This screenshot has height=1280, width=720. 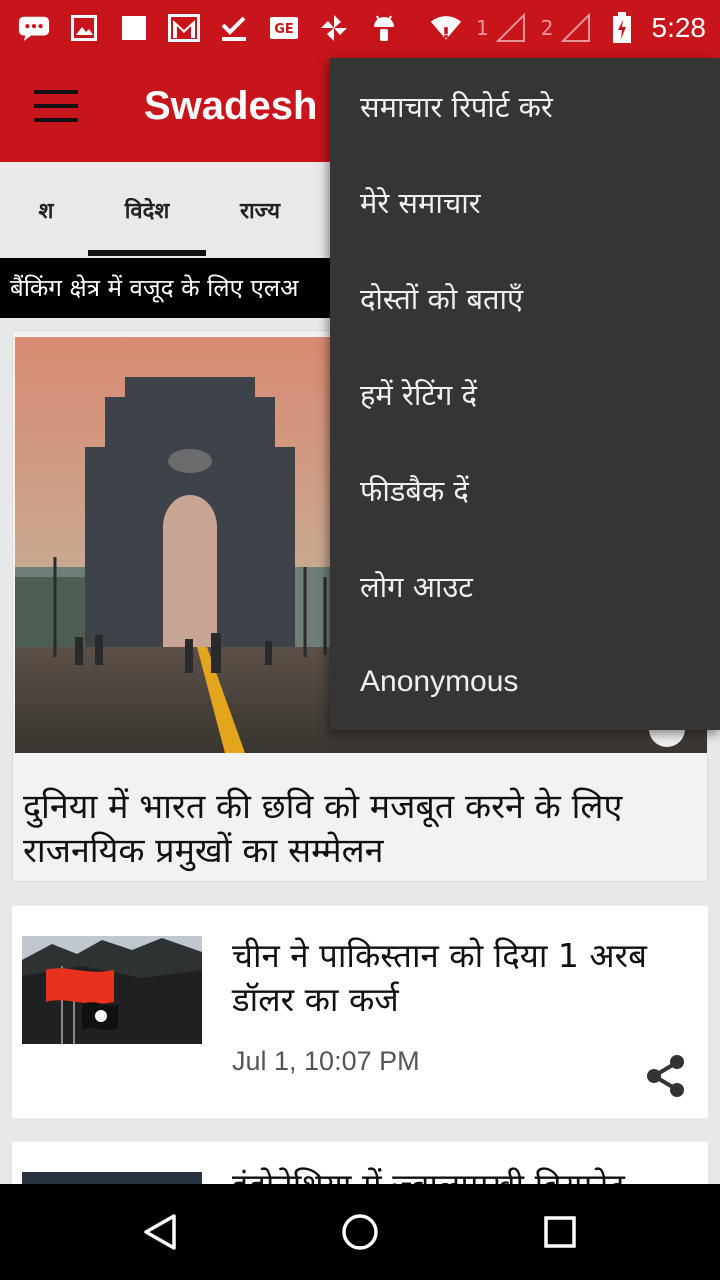 What do you see at coordinates (46, 210) in the screenshot?
I see `tab-partial: श` at bounding box center [46, 210].